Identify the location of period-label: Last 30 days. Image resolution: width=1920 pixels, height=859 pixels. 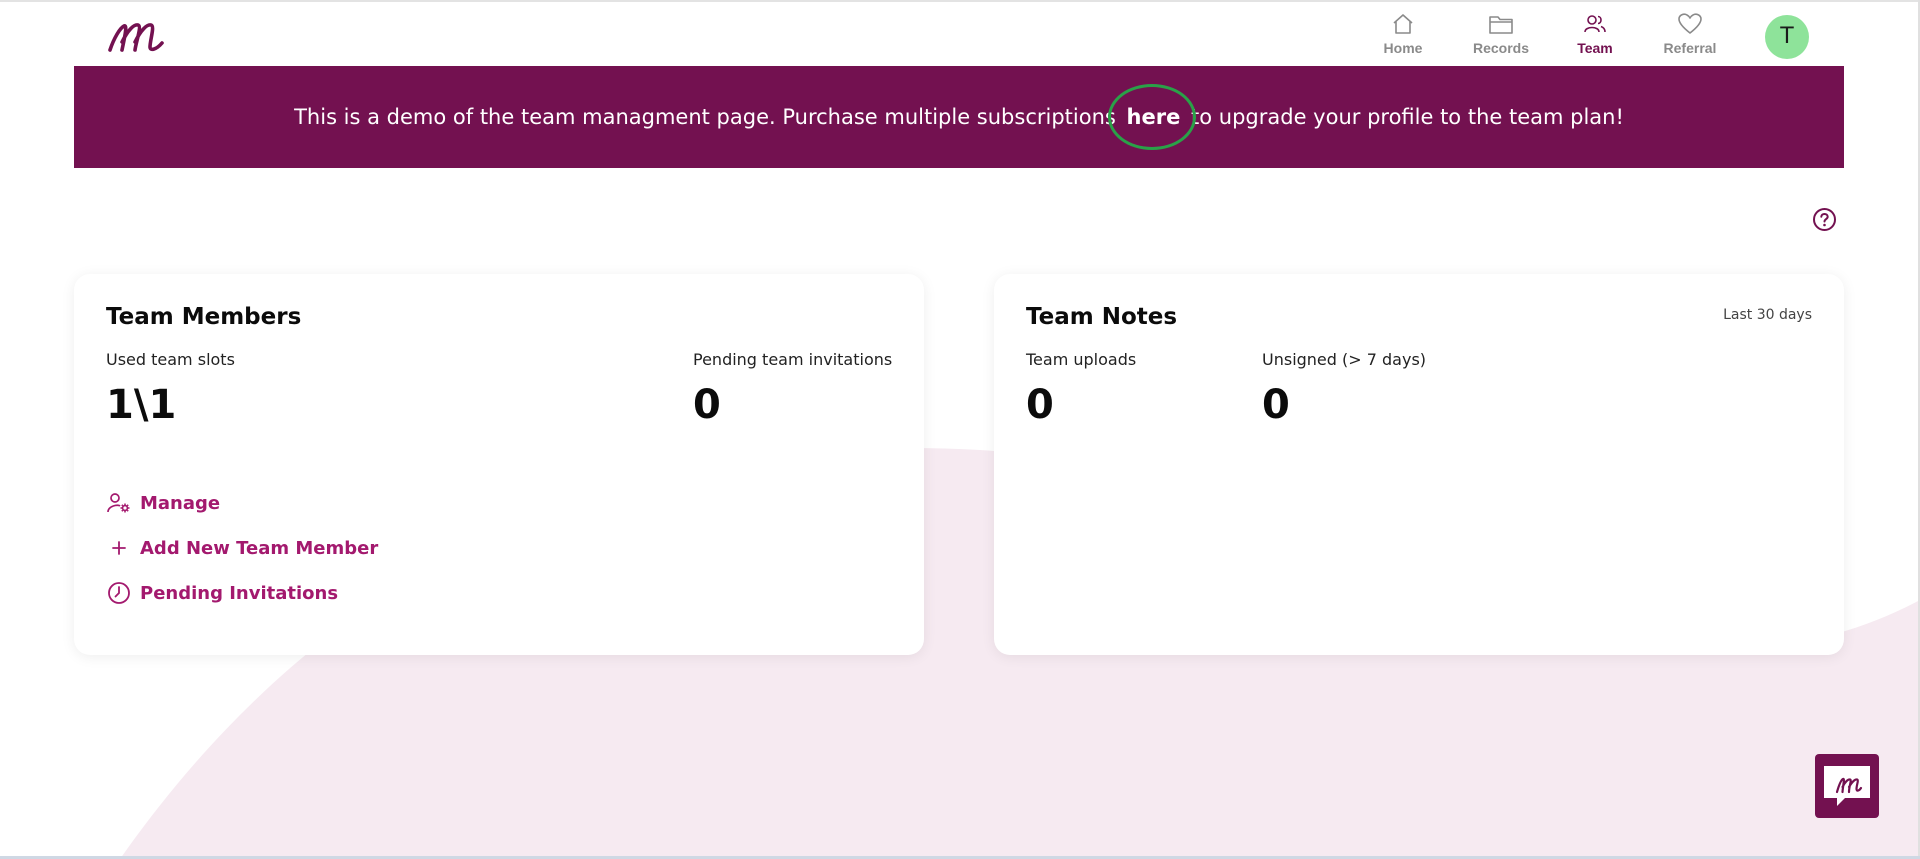
(1767, 315).